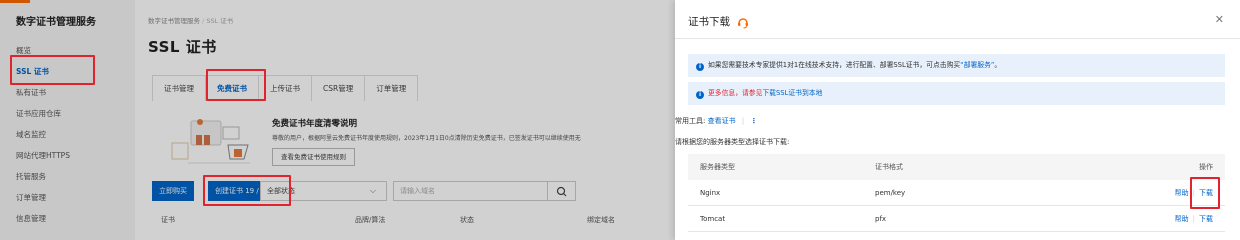 This screenshot has height=240, width=1240. I want to click on info-banner-more: i 更多信息，请参见下载SSL证书到本地, so click(956, 93).